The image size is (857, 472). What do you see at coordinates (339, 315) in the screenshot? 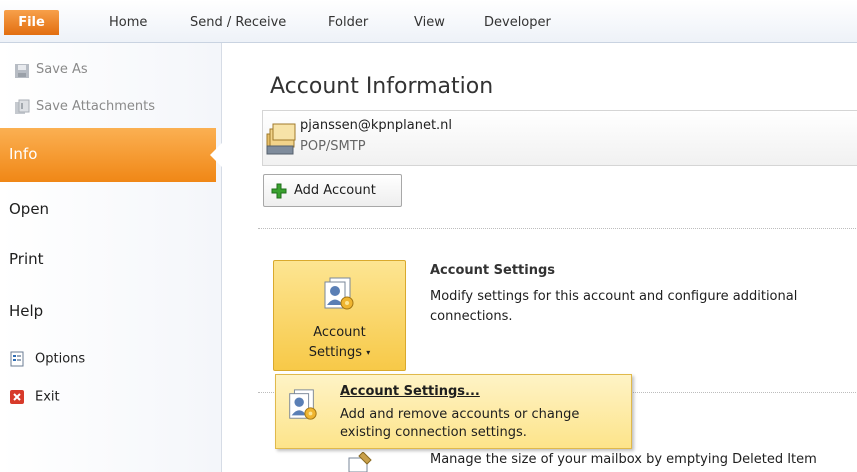
I see `account-settings-button: Account Settings ▾` at bounding box center [339, 315].